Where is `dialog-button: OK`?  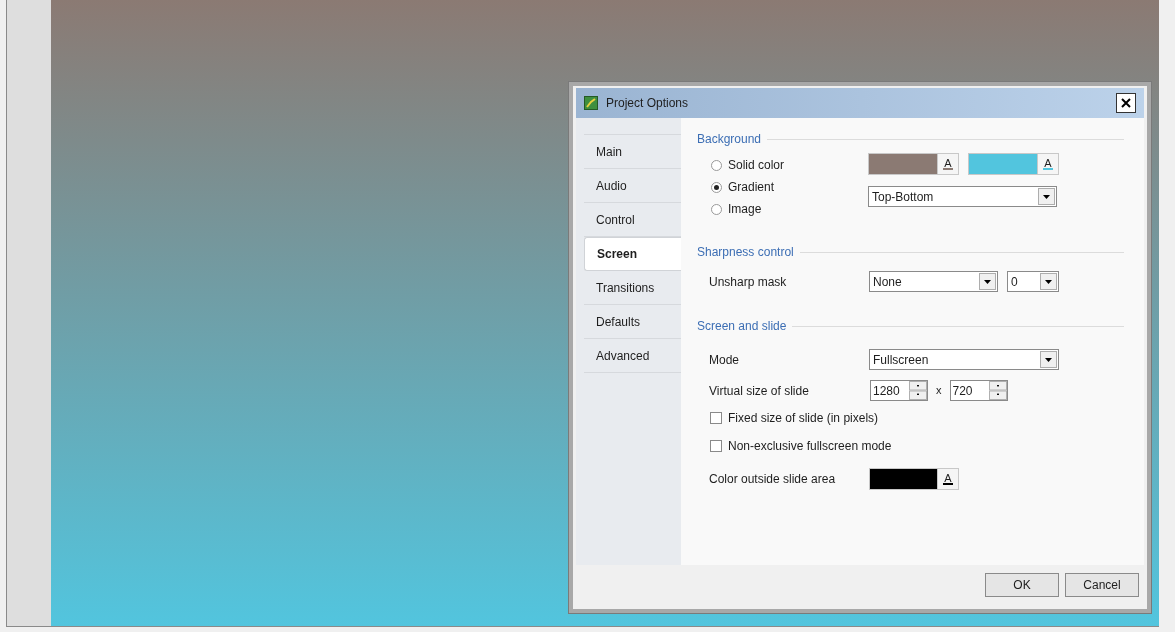
dialog-button: OK is located at coordinates (1022, 585).